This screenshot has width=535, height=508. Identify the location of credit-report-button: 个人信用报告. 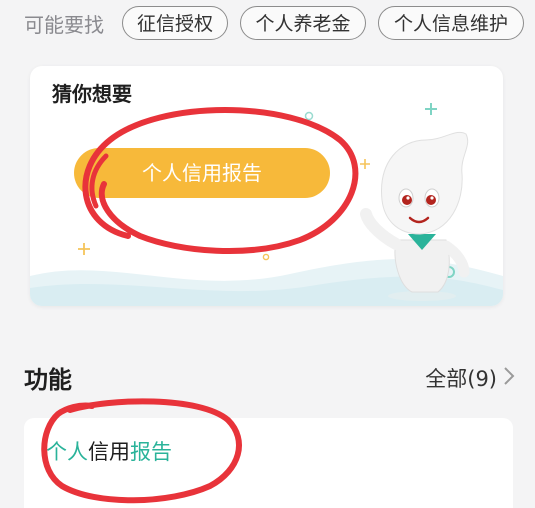
(202, 173).